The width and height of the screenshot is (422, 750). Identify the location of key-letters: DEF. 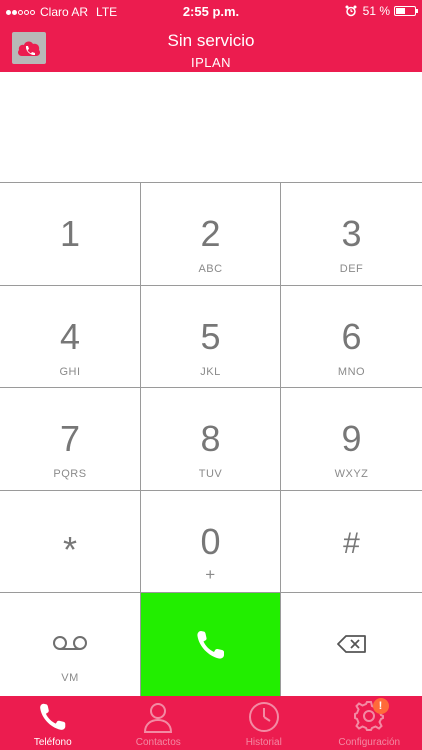
(351, 269).